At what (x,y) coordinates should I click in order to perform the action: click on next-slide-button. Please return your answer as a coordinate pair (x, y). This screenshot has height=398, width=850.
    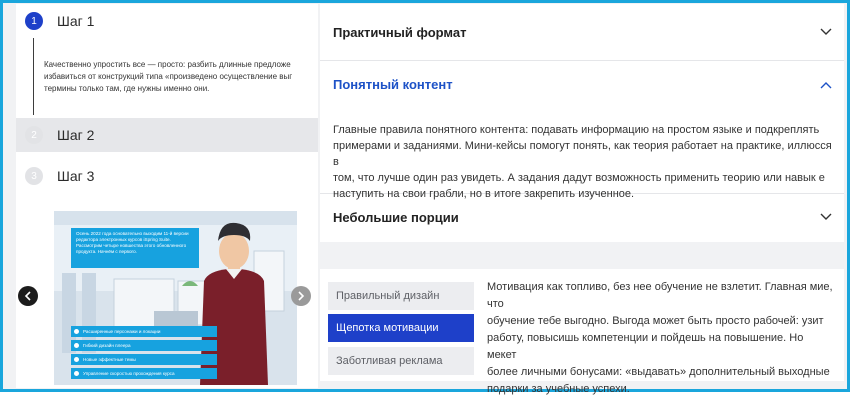
    Looking at the image, I should click on (301, 296).